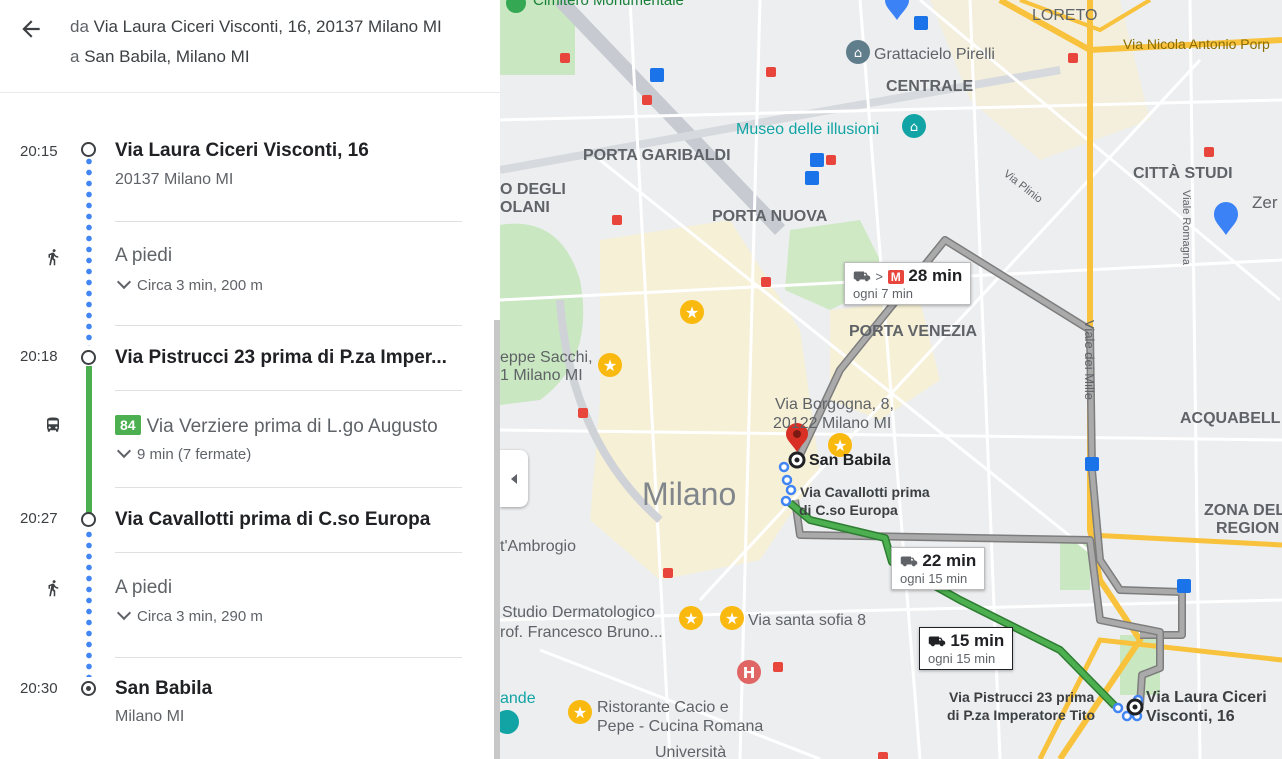  I want to click on area-label: ZONA DEL, so click(1243, 510).